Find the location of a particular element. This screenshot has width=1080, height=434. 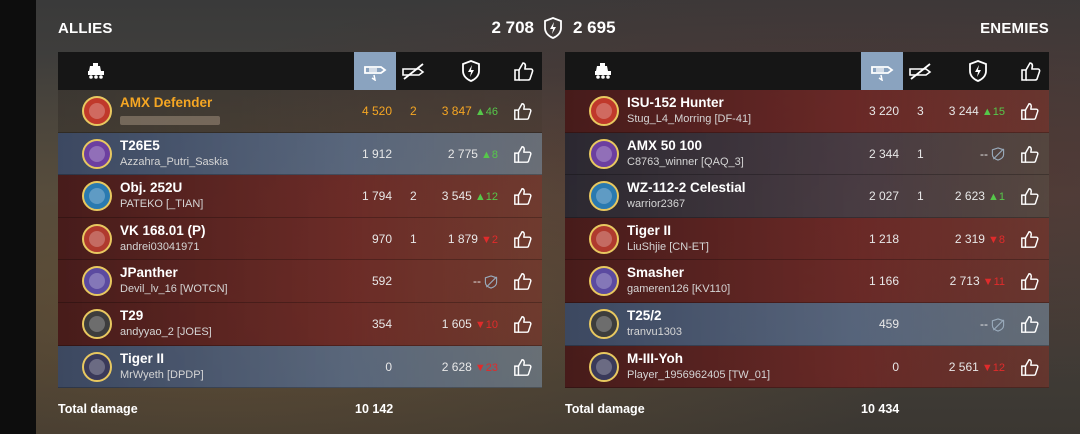

rating-value: 2 561 is located at coordinates (963, 366).